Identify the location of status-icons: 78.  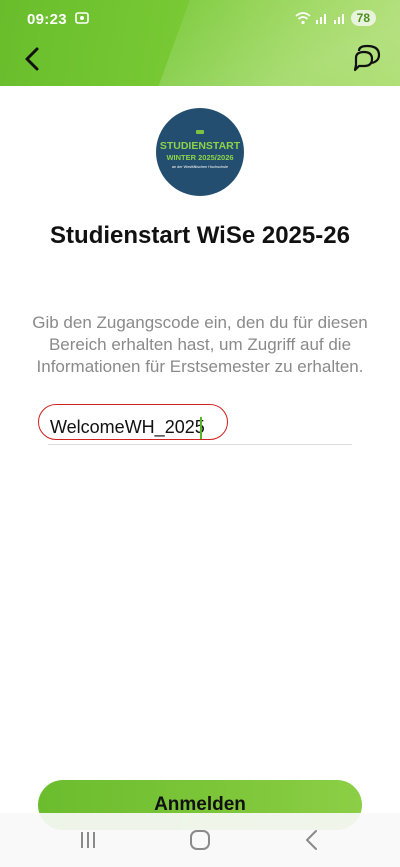
(335, 18).